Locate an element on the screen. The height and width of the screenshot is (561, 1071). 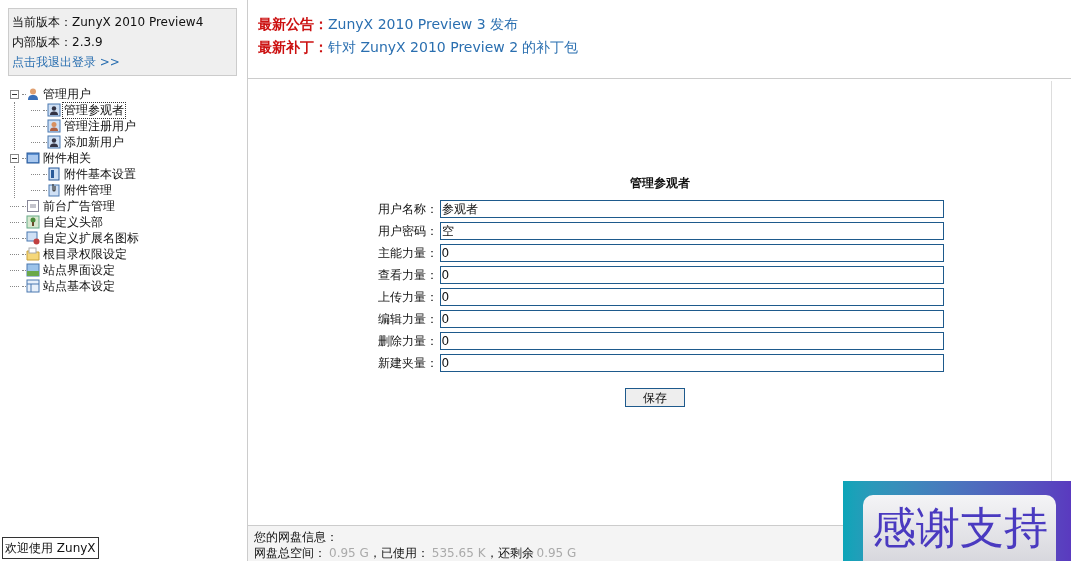
field-label: 用户密码： is located at coordinates (407, 231).